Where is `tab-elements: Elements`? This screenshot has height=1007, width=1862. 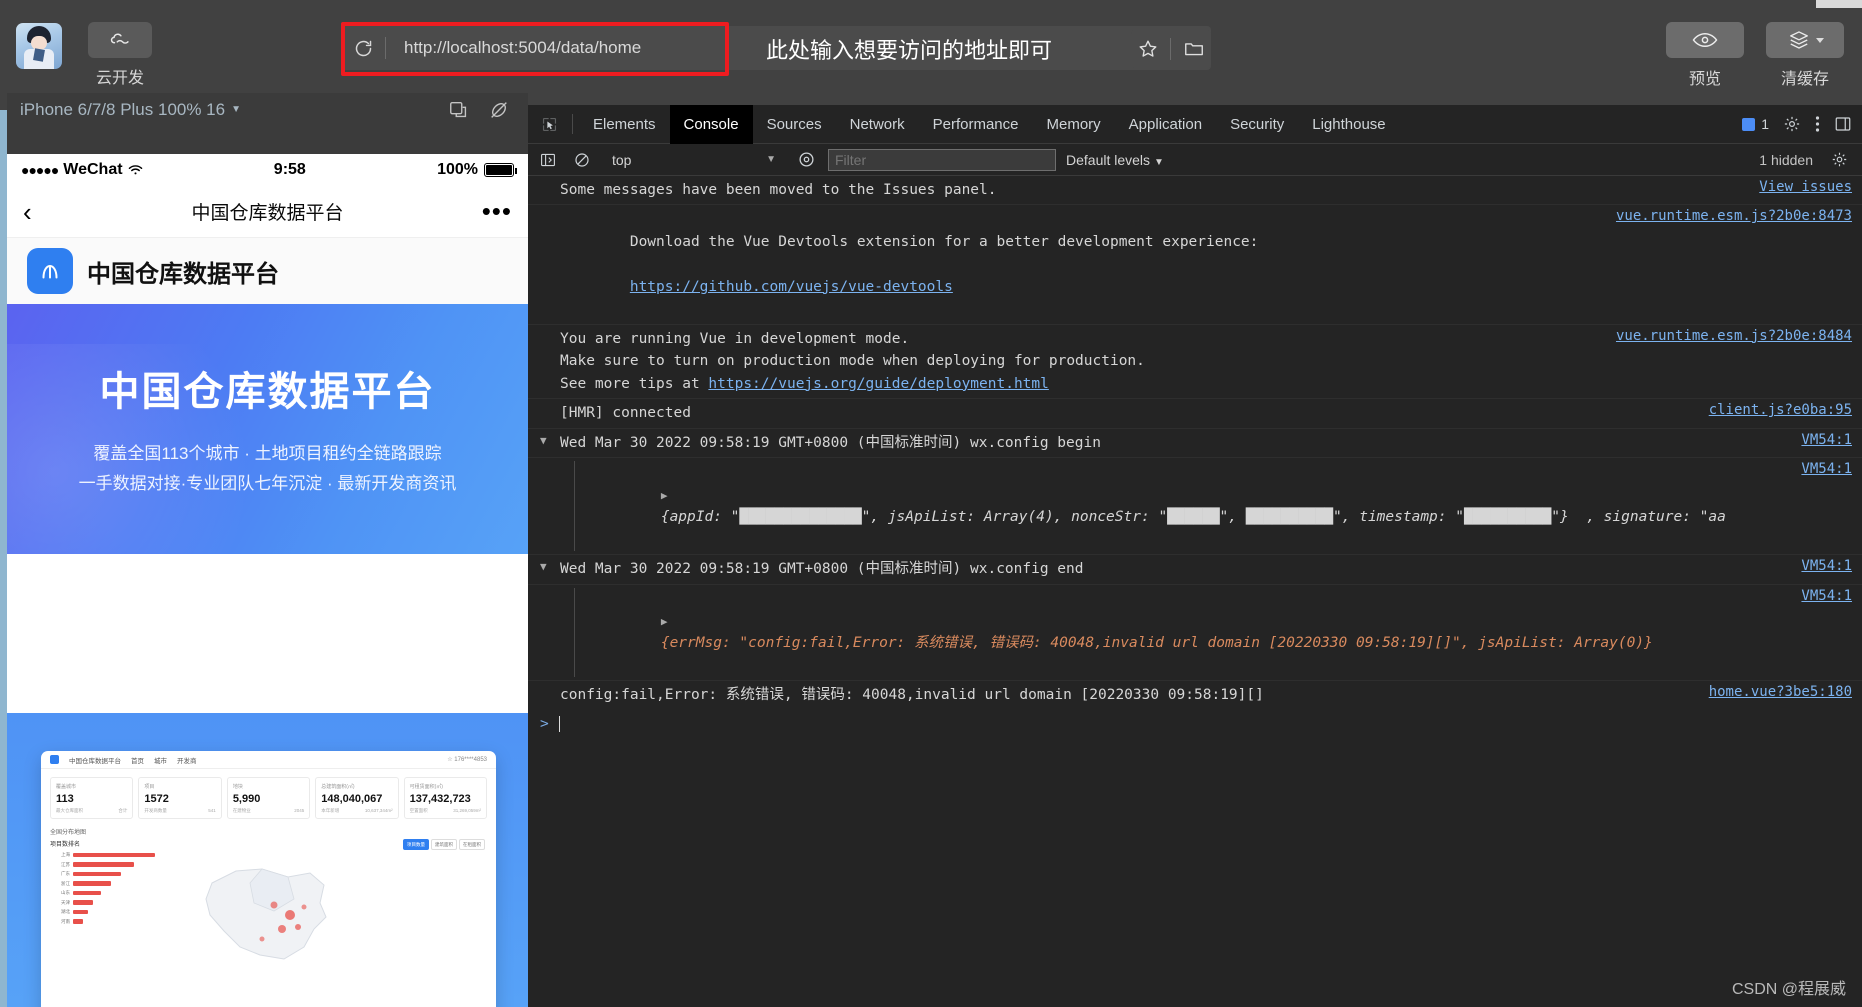
tab-elements: Elements is located at coordinates (624, 124).